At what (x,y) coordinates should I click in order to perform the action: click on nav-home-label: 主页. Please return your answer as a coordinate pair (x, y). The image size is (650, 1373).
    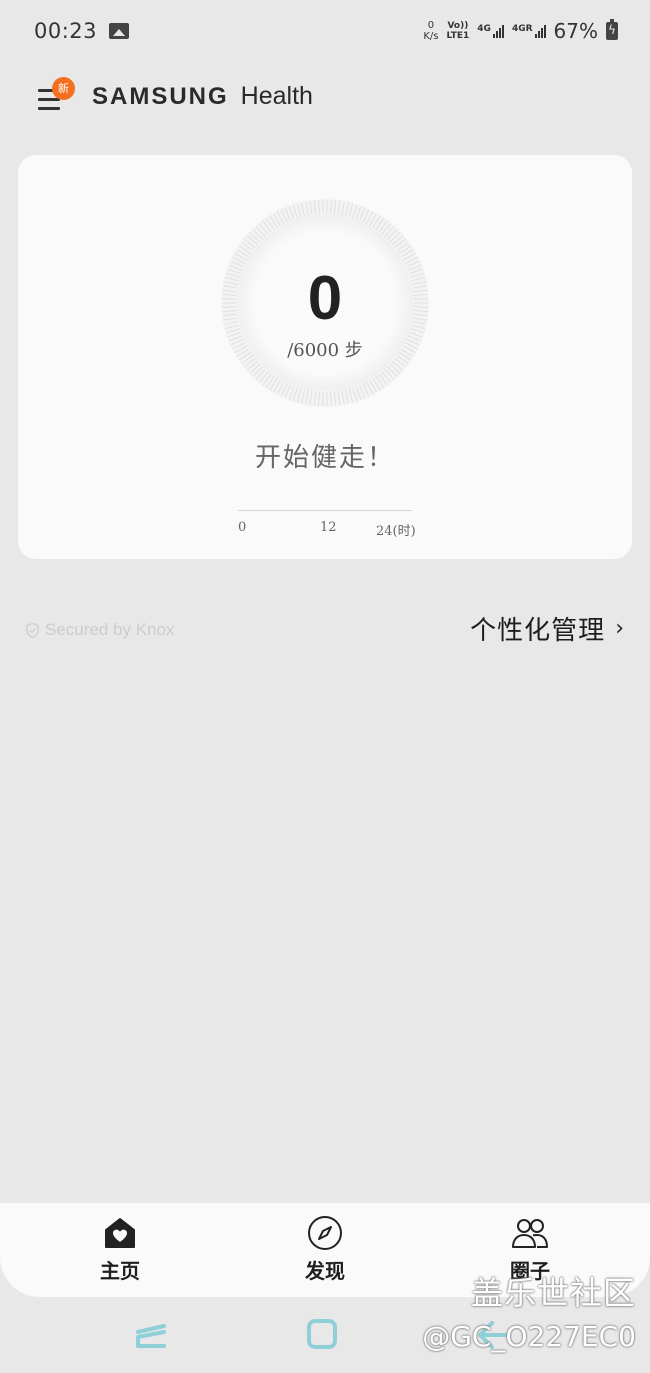
    Looking at the image, I should click on (120, 1271).